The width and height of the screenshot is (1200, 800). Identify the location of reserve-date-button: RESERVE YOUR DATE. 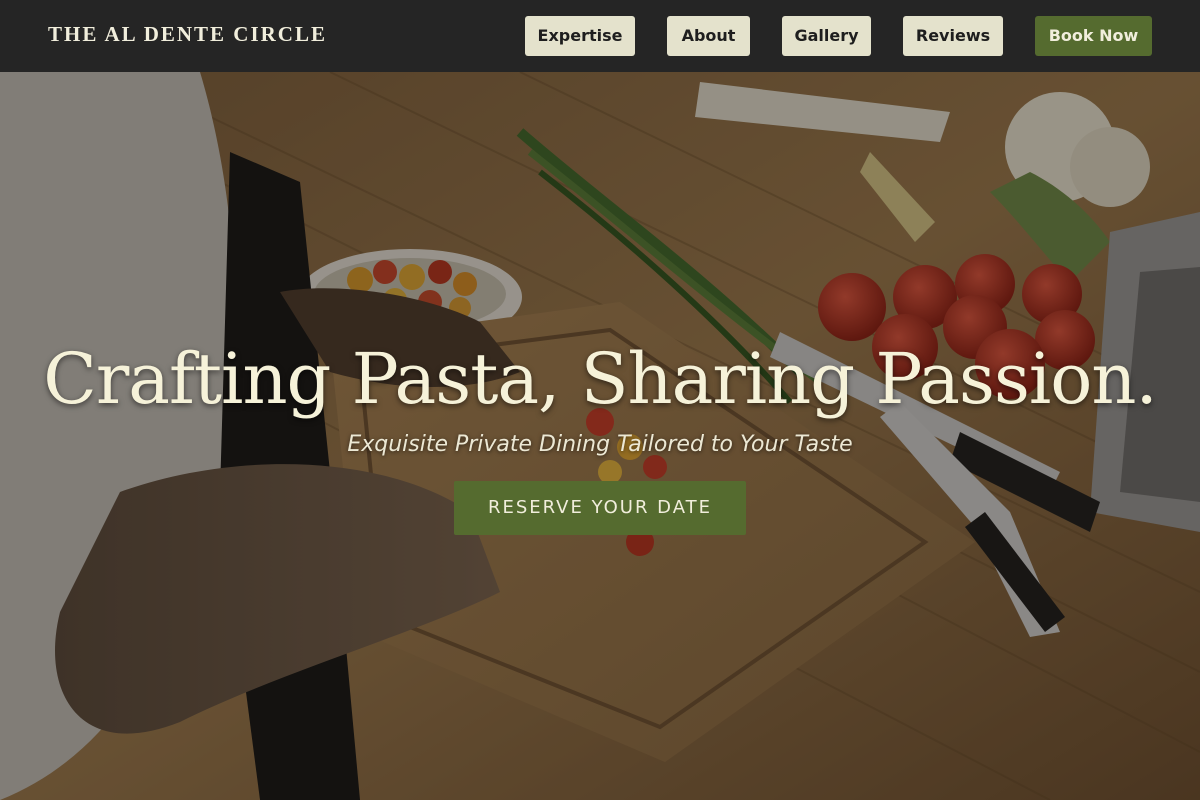
(600, 508).